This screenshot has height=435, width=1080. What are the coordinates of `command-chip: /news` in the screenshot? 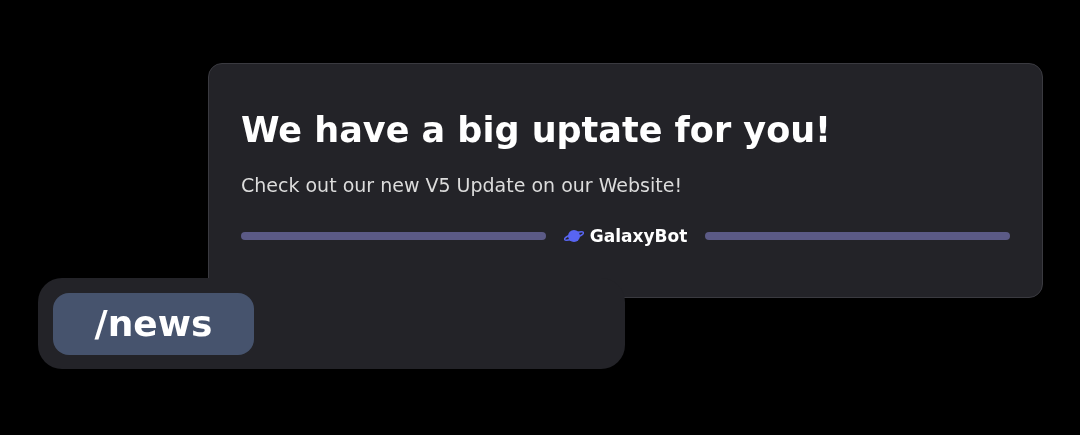 It's located at (153, 323).